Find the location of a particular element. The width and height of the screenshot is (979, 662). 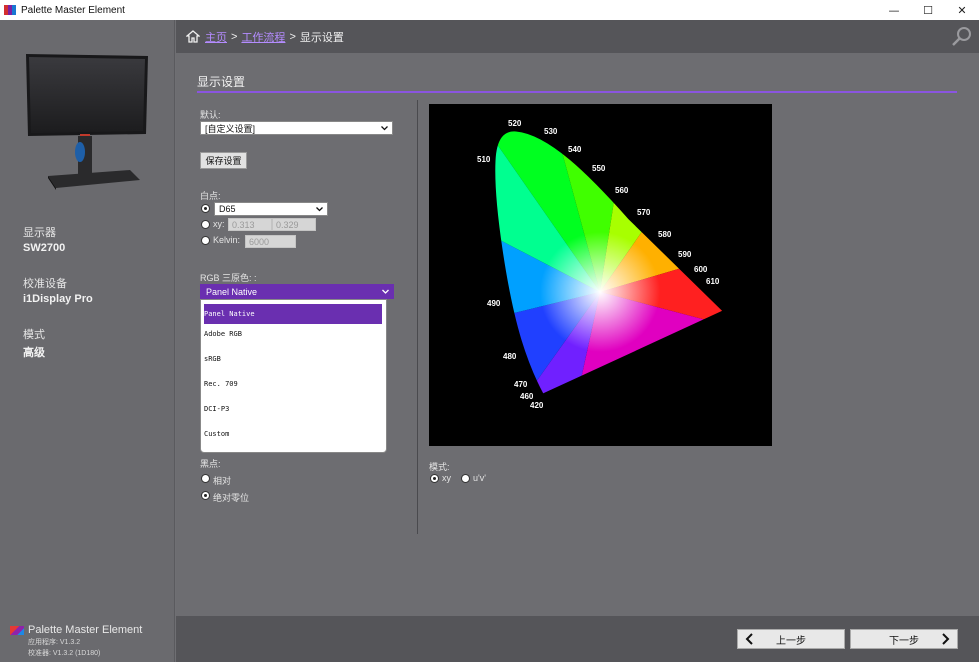

next-button-label: 下一步 is located at coordinates (904, 641).